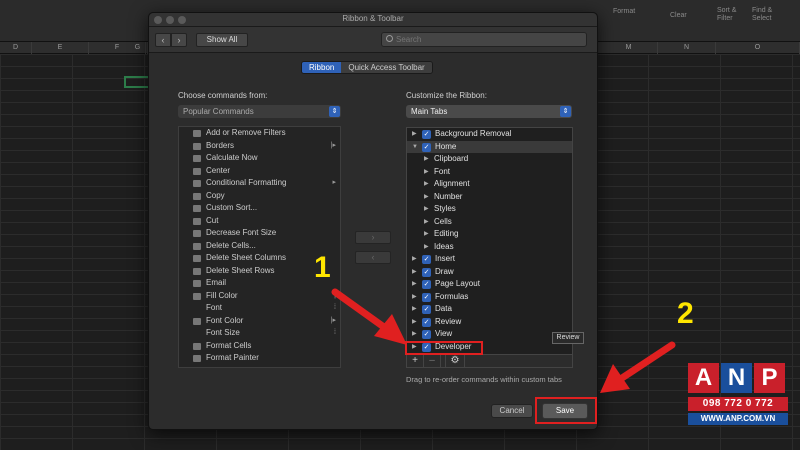 The image size is (800, 450). What do you see at coordinates (361, 311) in the screenshot?
I see `arrow-1-shaft` at bounding box center [361, 311].